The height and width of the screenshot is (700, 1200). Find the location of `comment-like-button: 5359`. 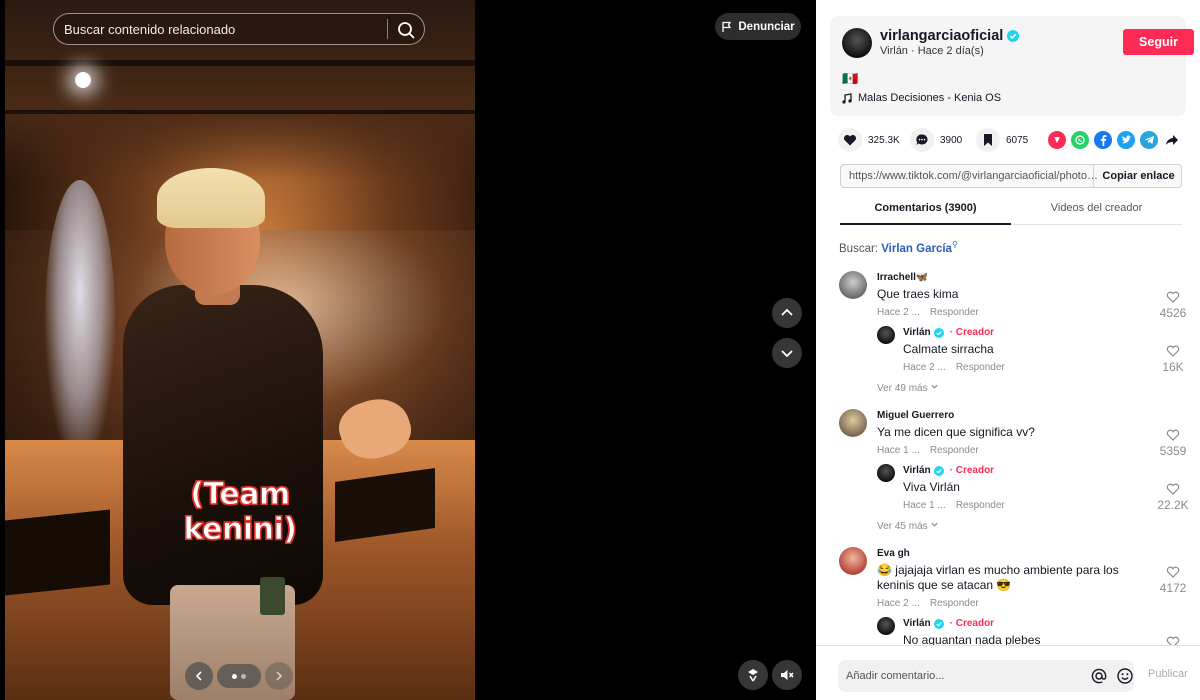

comment-like-button: 5359 is located at coordinates (1173, 443).